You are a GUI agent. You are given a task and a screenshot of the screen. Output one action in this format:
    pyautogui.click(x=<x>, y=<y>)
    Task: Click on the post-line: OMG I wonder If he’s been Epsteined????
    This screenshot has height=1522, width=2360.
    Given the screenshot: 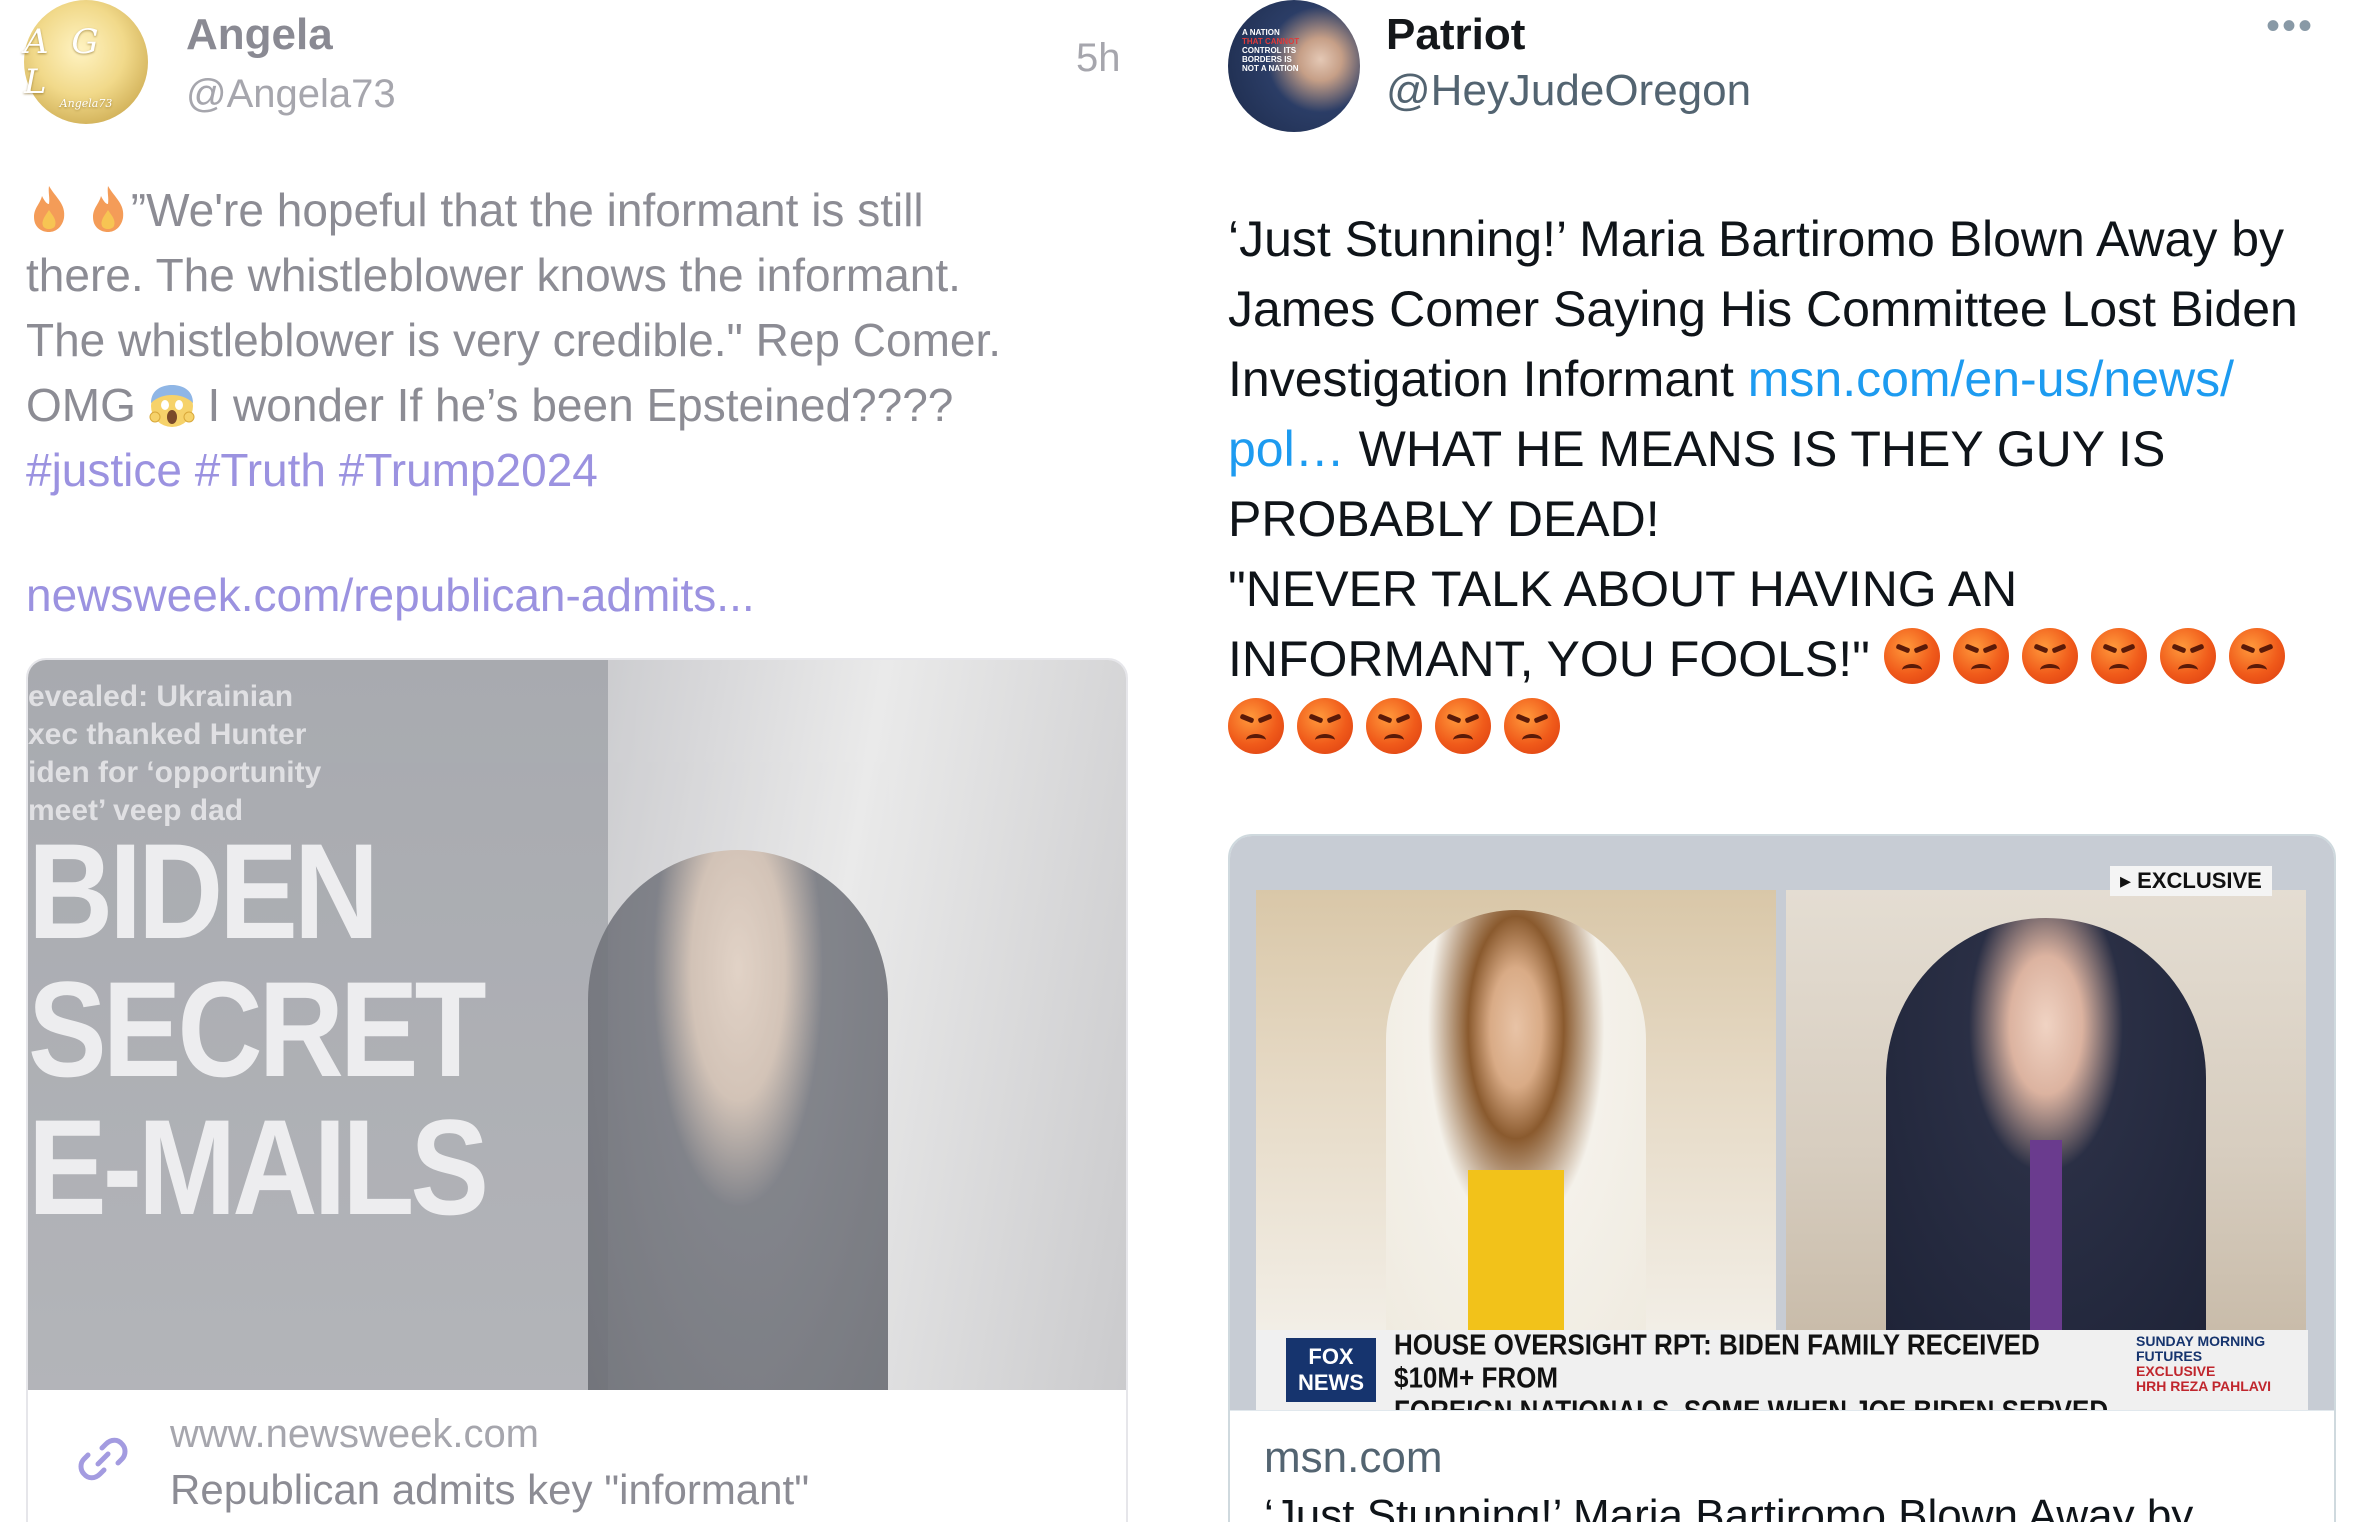 What is the action you would take?
    pyautogui.click(x=490, y=405)
    